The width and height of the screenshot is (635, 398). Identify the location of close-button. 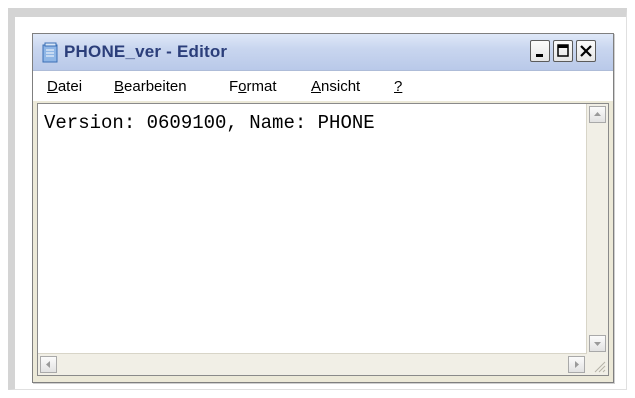
(586, 51).